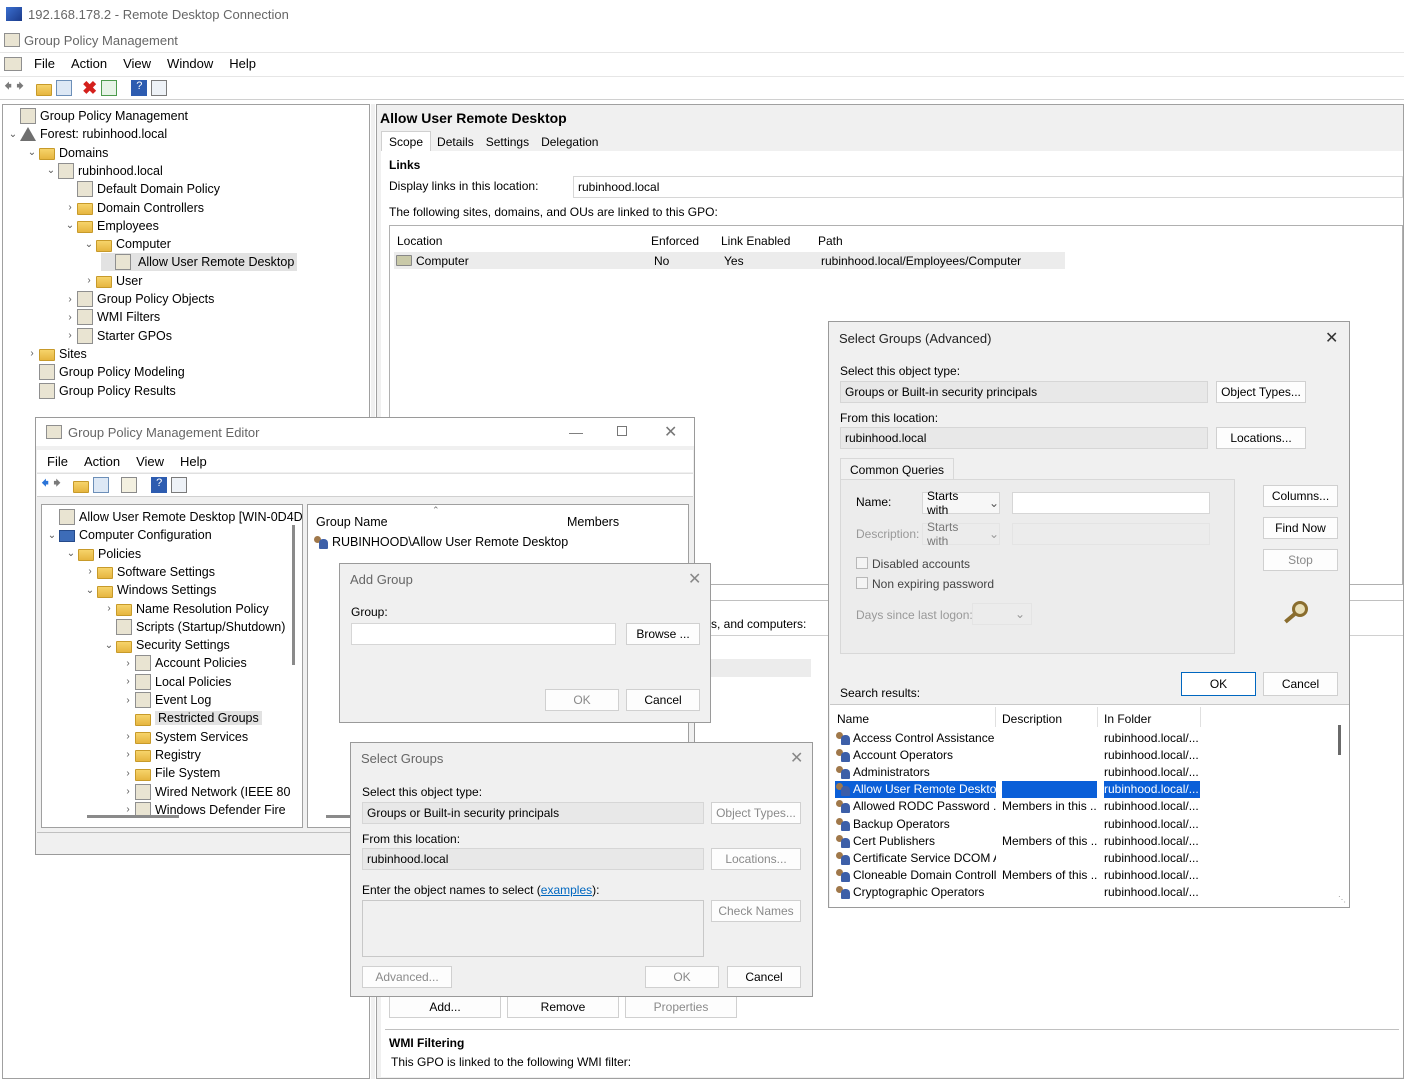  What do you see at coordinates (190, 63) in the screenshot?
I see `menu-window: Window` at bounding box center [190, 63].